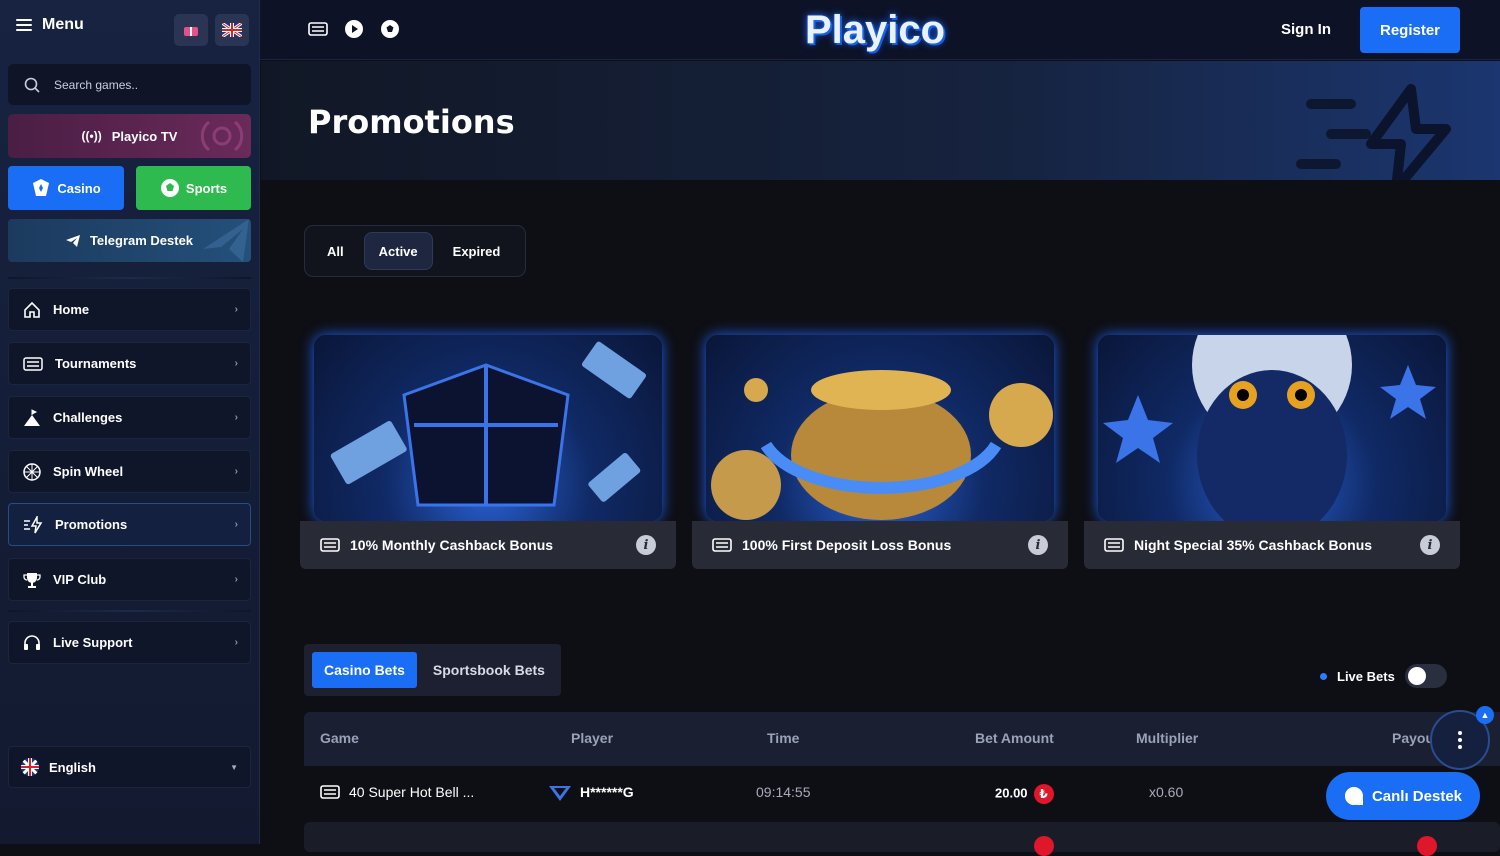  Describe the element at coordinates (79, 188) in the screenshot. I see `casino-label: Casino` at that location.